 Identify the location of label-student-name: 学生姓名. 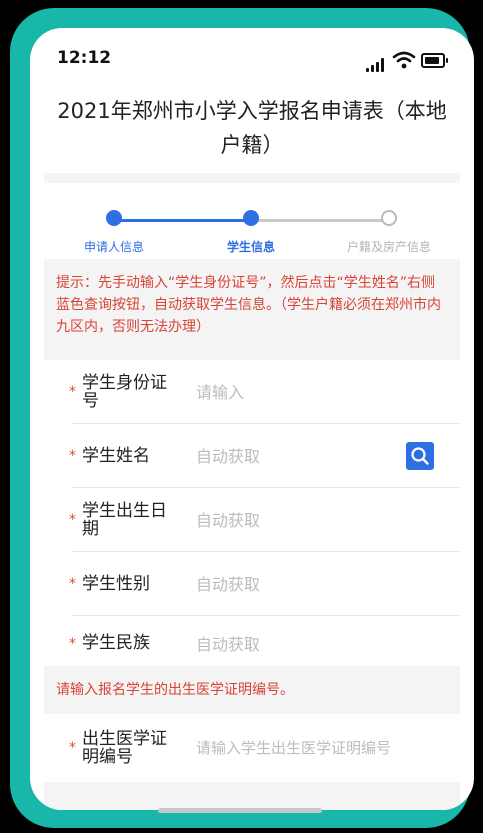
(116, 456).